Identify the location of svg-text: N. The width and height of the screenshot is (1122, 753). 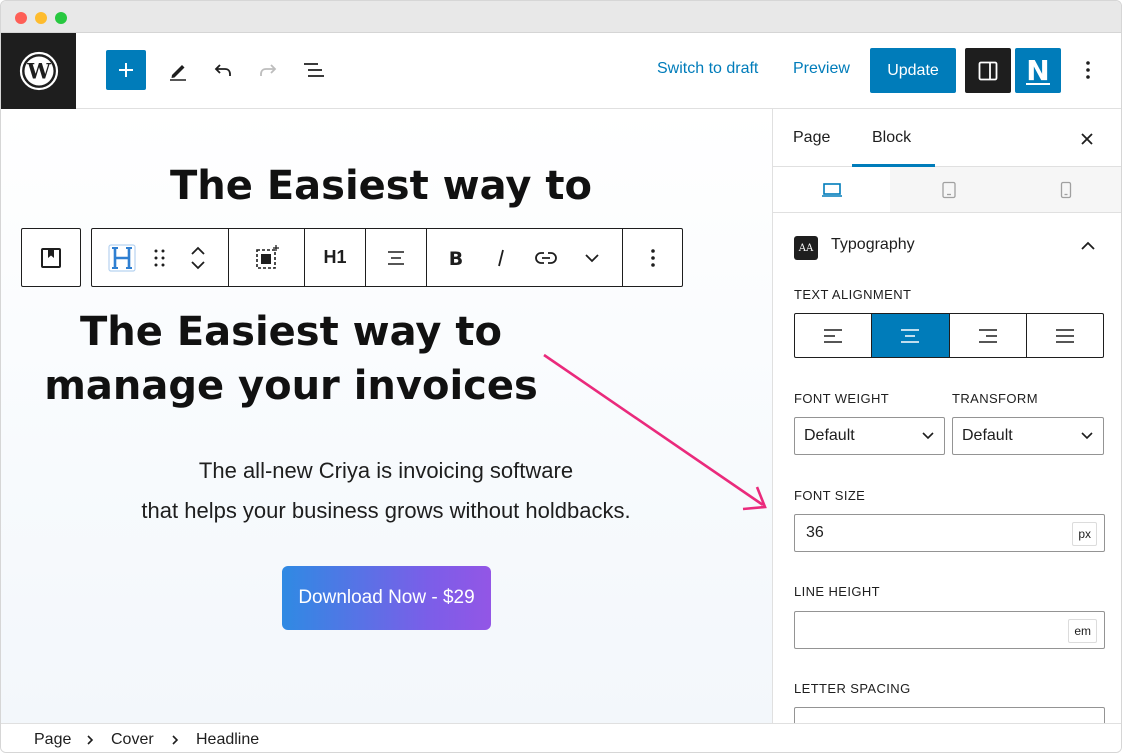
(1037, 71).